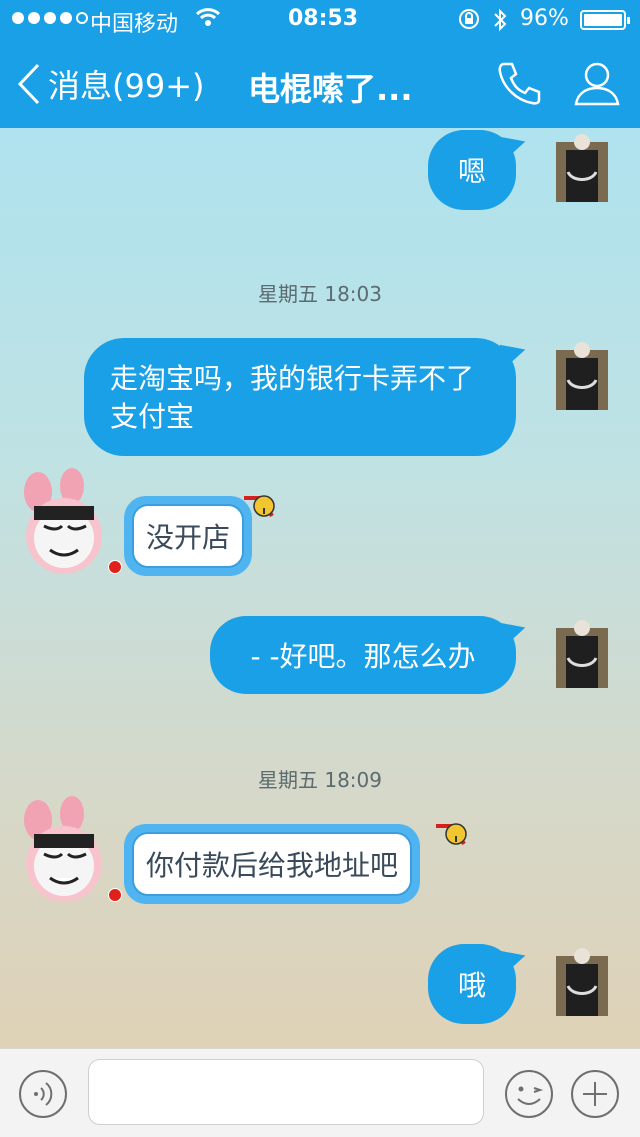 The width and height of the screenshot is (640, 1137). I want to click on input-bar, so click(320, 1092).